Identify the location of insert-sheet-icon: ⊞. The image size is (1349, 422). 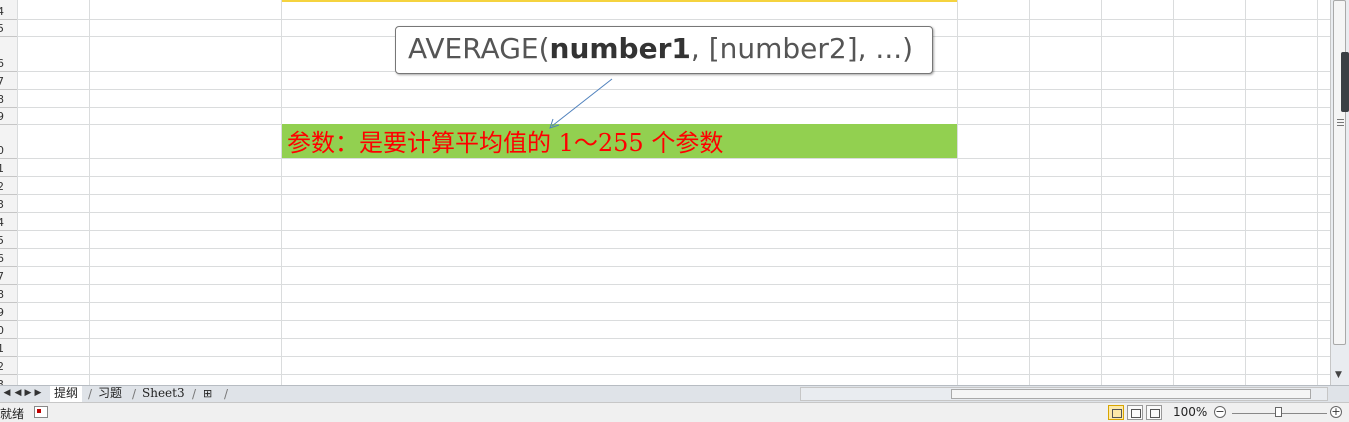
(207, 394).